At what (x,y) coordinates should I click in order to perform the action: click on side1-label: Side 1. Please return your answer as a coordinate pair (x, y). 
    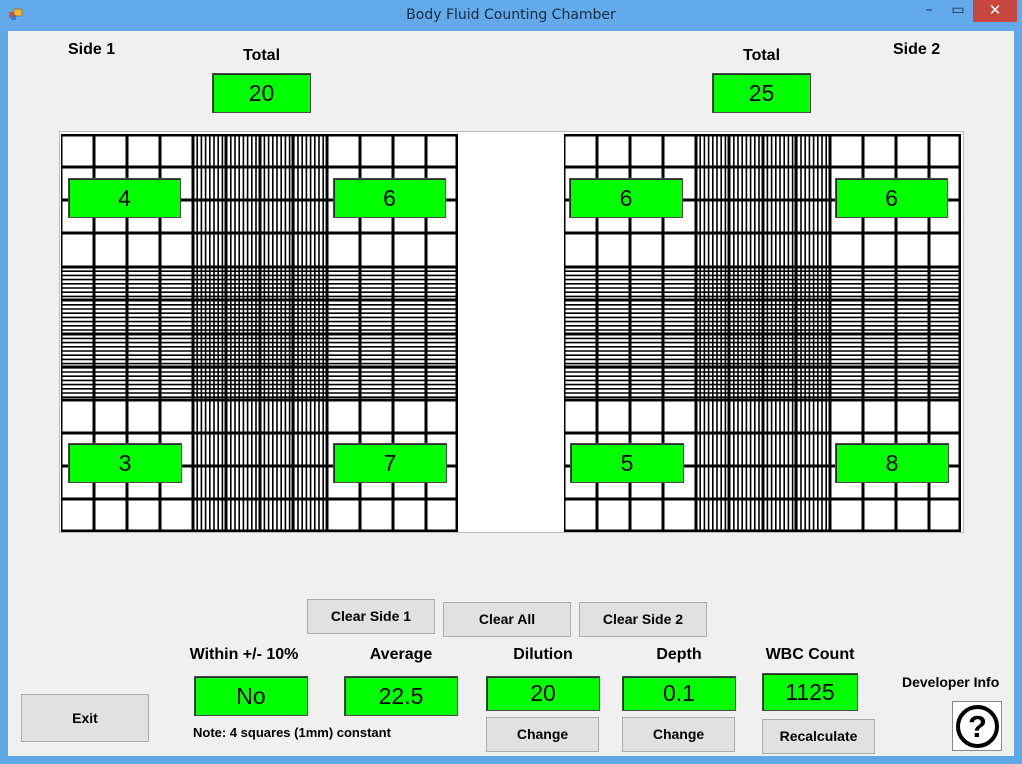
    Looking at the image, I should click on (92, 49).